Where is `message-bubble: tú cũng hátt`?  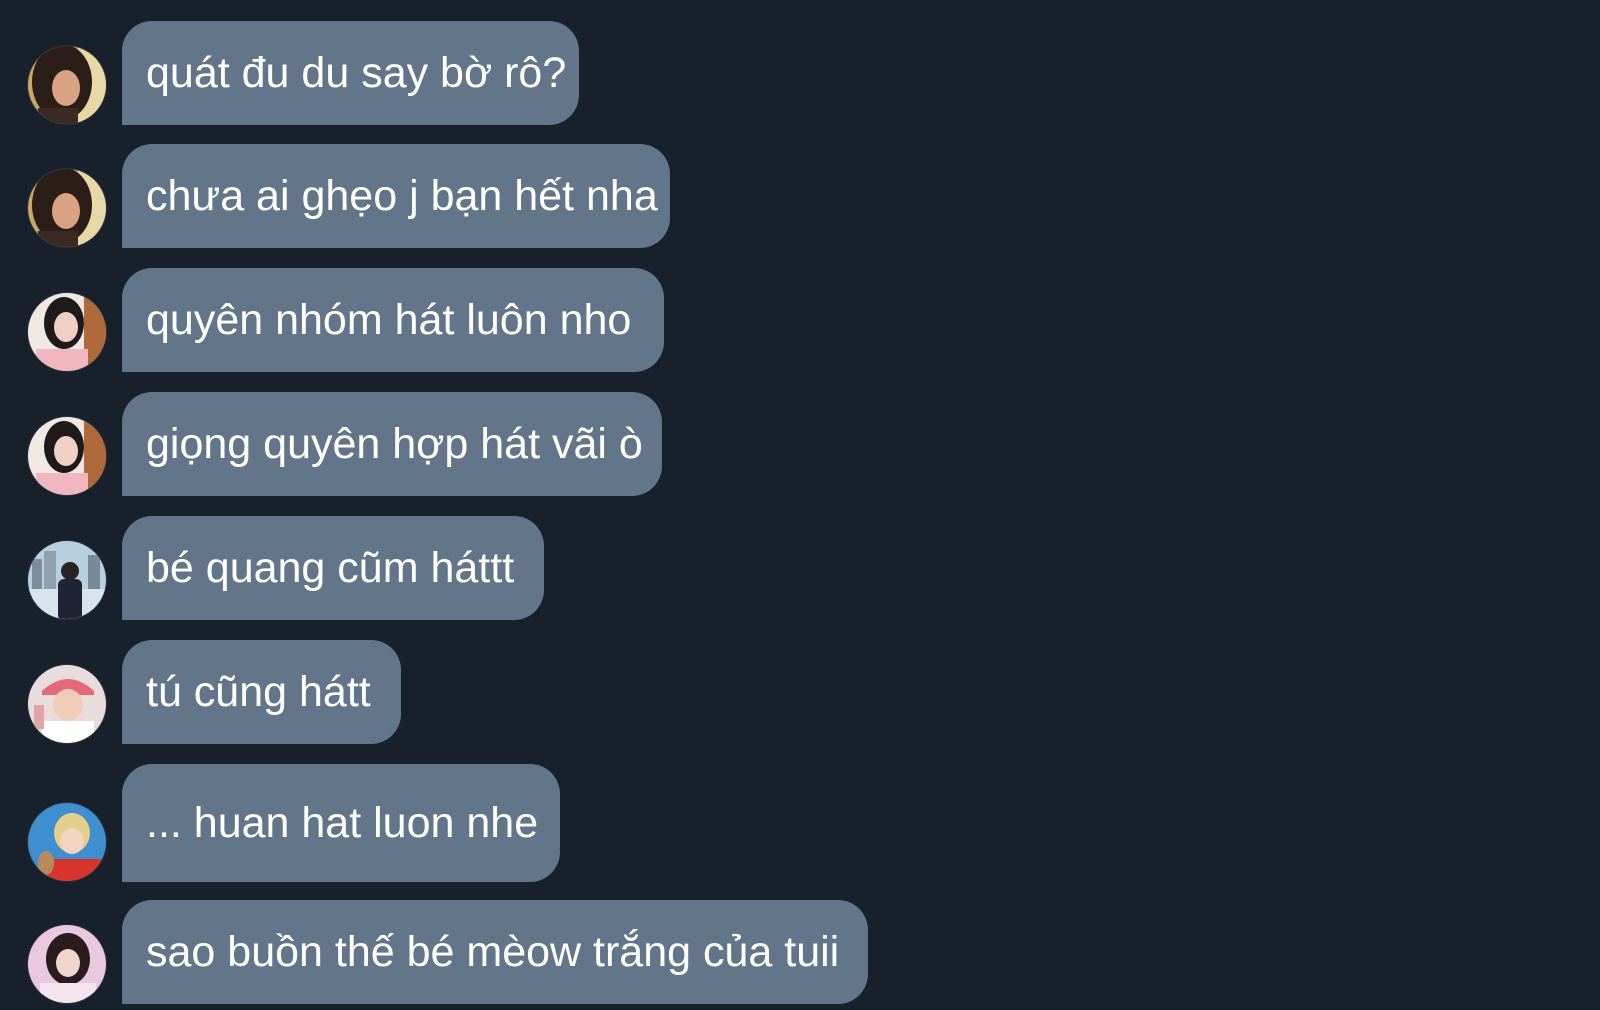 message-bubble: tú cũng hátt is located at coordinates (261, 692).